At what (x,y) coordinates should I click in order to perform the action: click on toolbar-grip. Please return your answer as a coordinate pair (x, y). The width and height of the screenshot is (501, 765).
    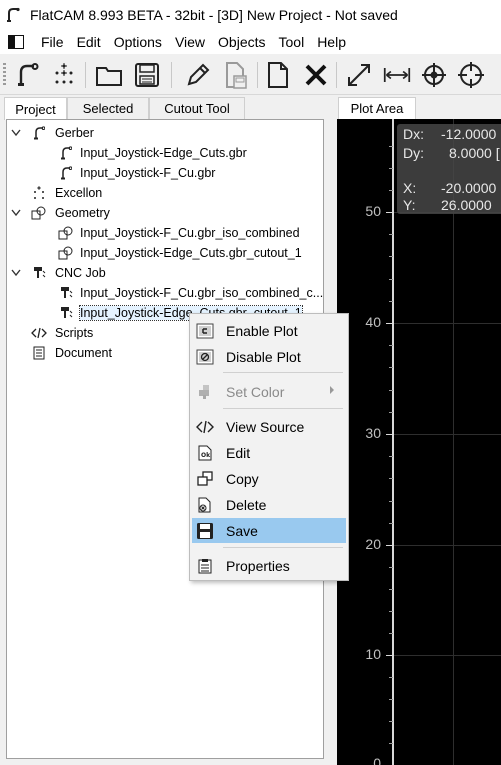
    Looking at the image, I should click on (4, 75).